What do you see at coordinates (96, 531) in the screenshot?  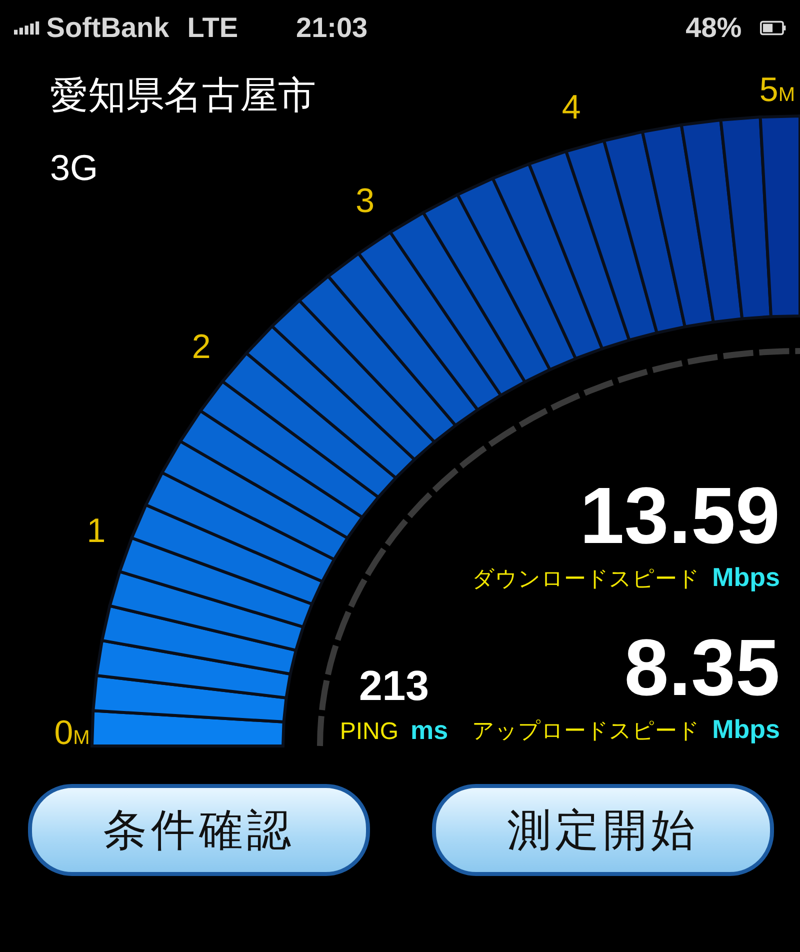 I see `tick-label: 1` at bounding box center [96, 531].